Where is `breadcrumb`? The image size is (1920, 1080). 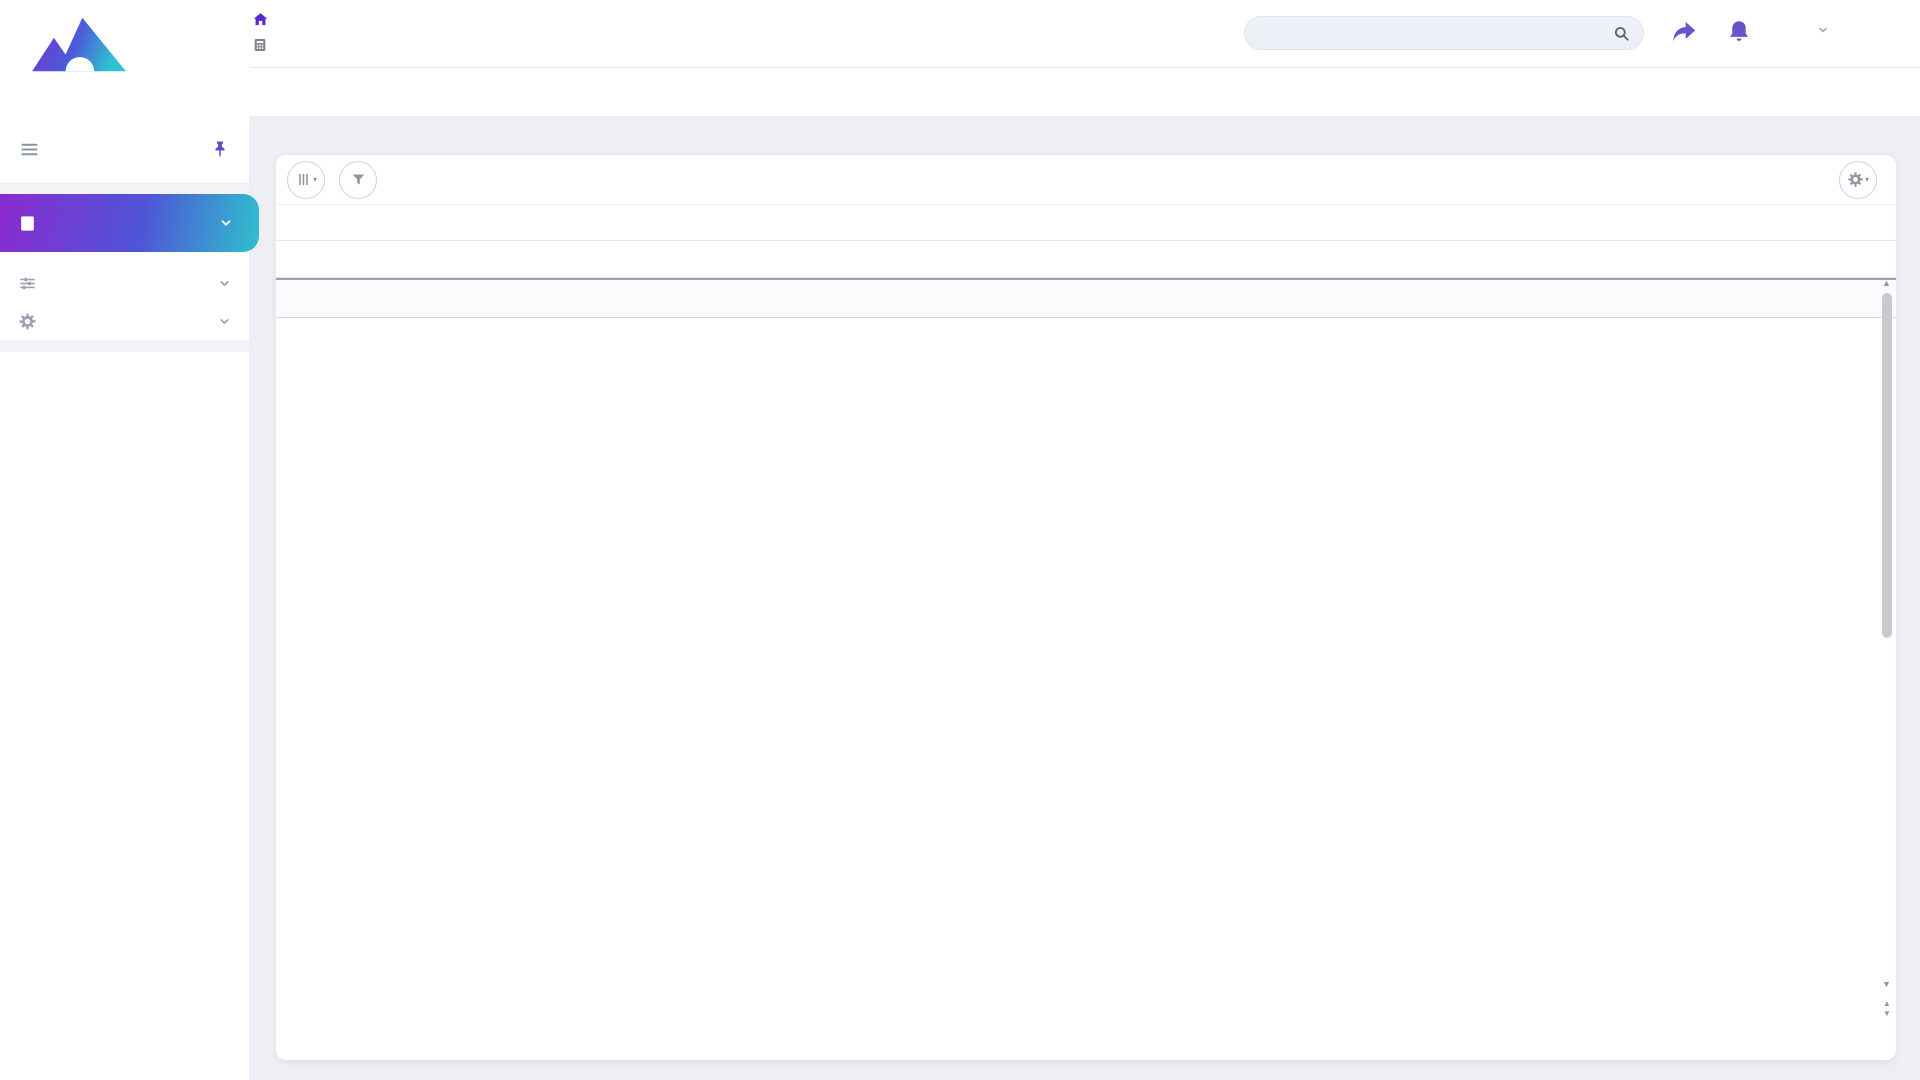 breadcrumb is located at coordinates (266, 32).